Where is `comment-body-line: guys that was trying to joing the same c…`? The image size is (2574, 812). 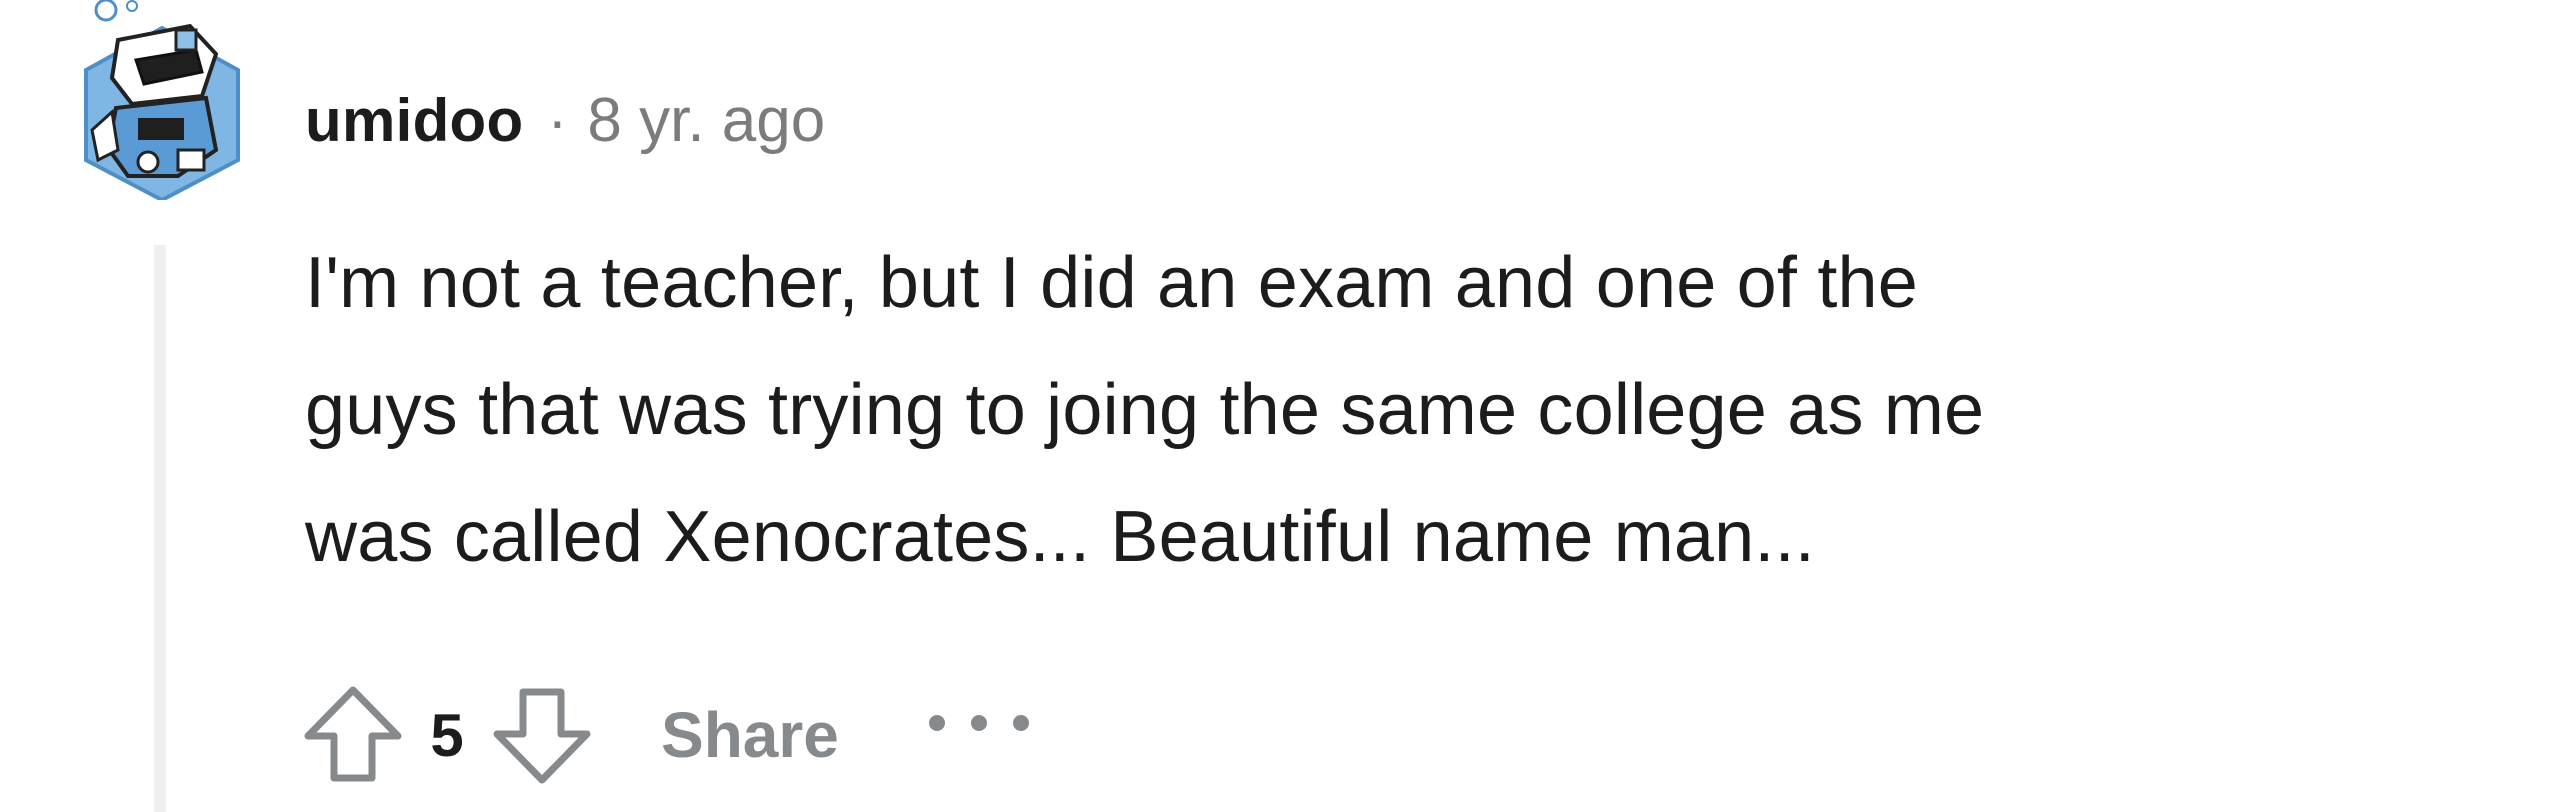
comment-body-line: guys that was trying to joing the same c… is located at coordinates (1145, 410).